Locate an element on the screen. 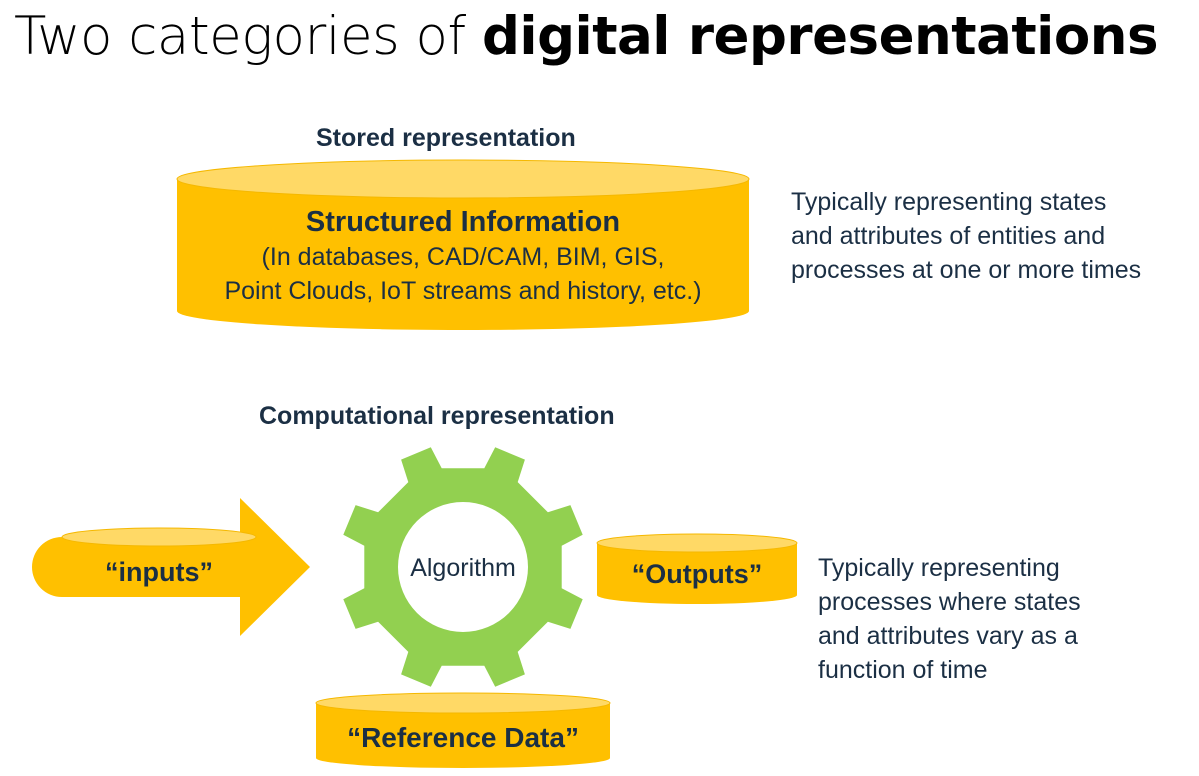  algorithm-gear: Algorithm is located at coordinates (463, 567).